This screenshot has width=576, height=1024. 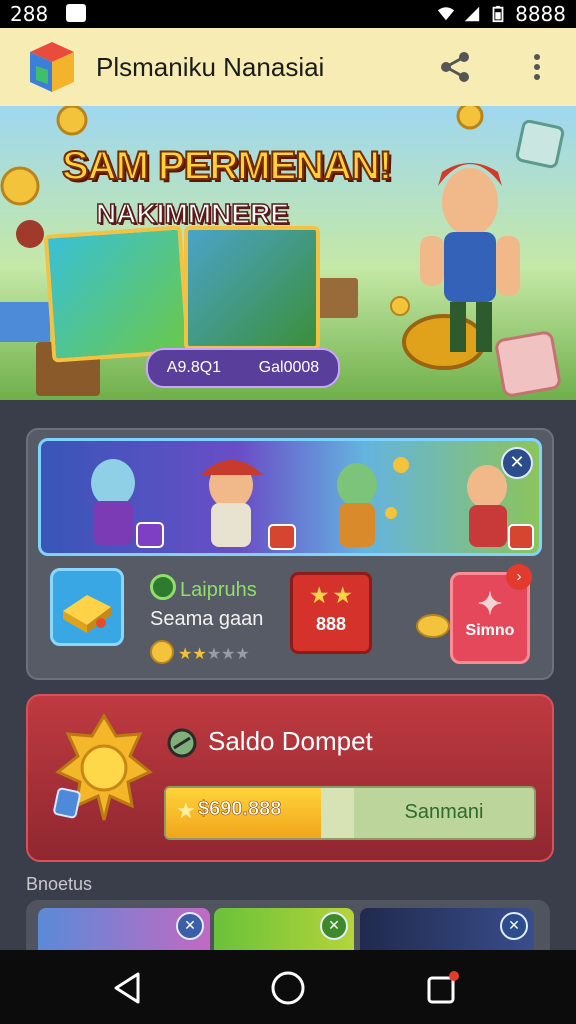 What do you see at coordinates (103, 767) in the screenshot?
I see `trophy-coin-icon` at bounding box center [103, 767].